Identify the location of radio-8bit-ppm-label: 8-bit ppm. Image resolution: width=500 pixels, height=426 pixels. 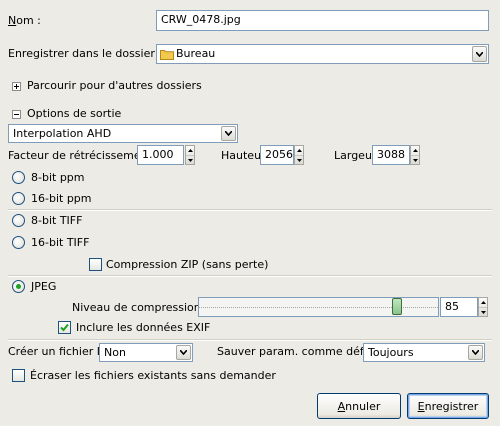
(58, 178).